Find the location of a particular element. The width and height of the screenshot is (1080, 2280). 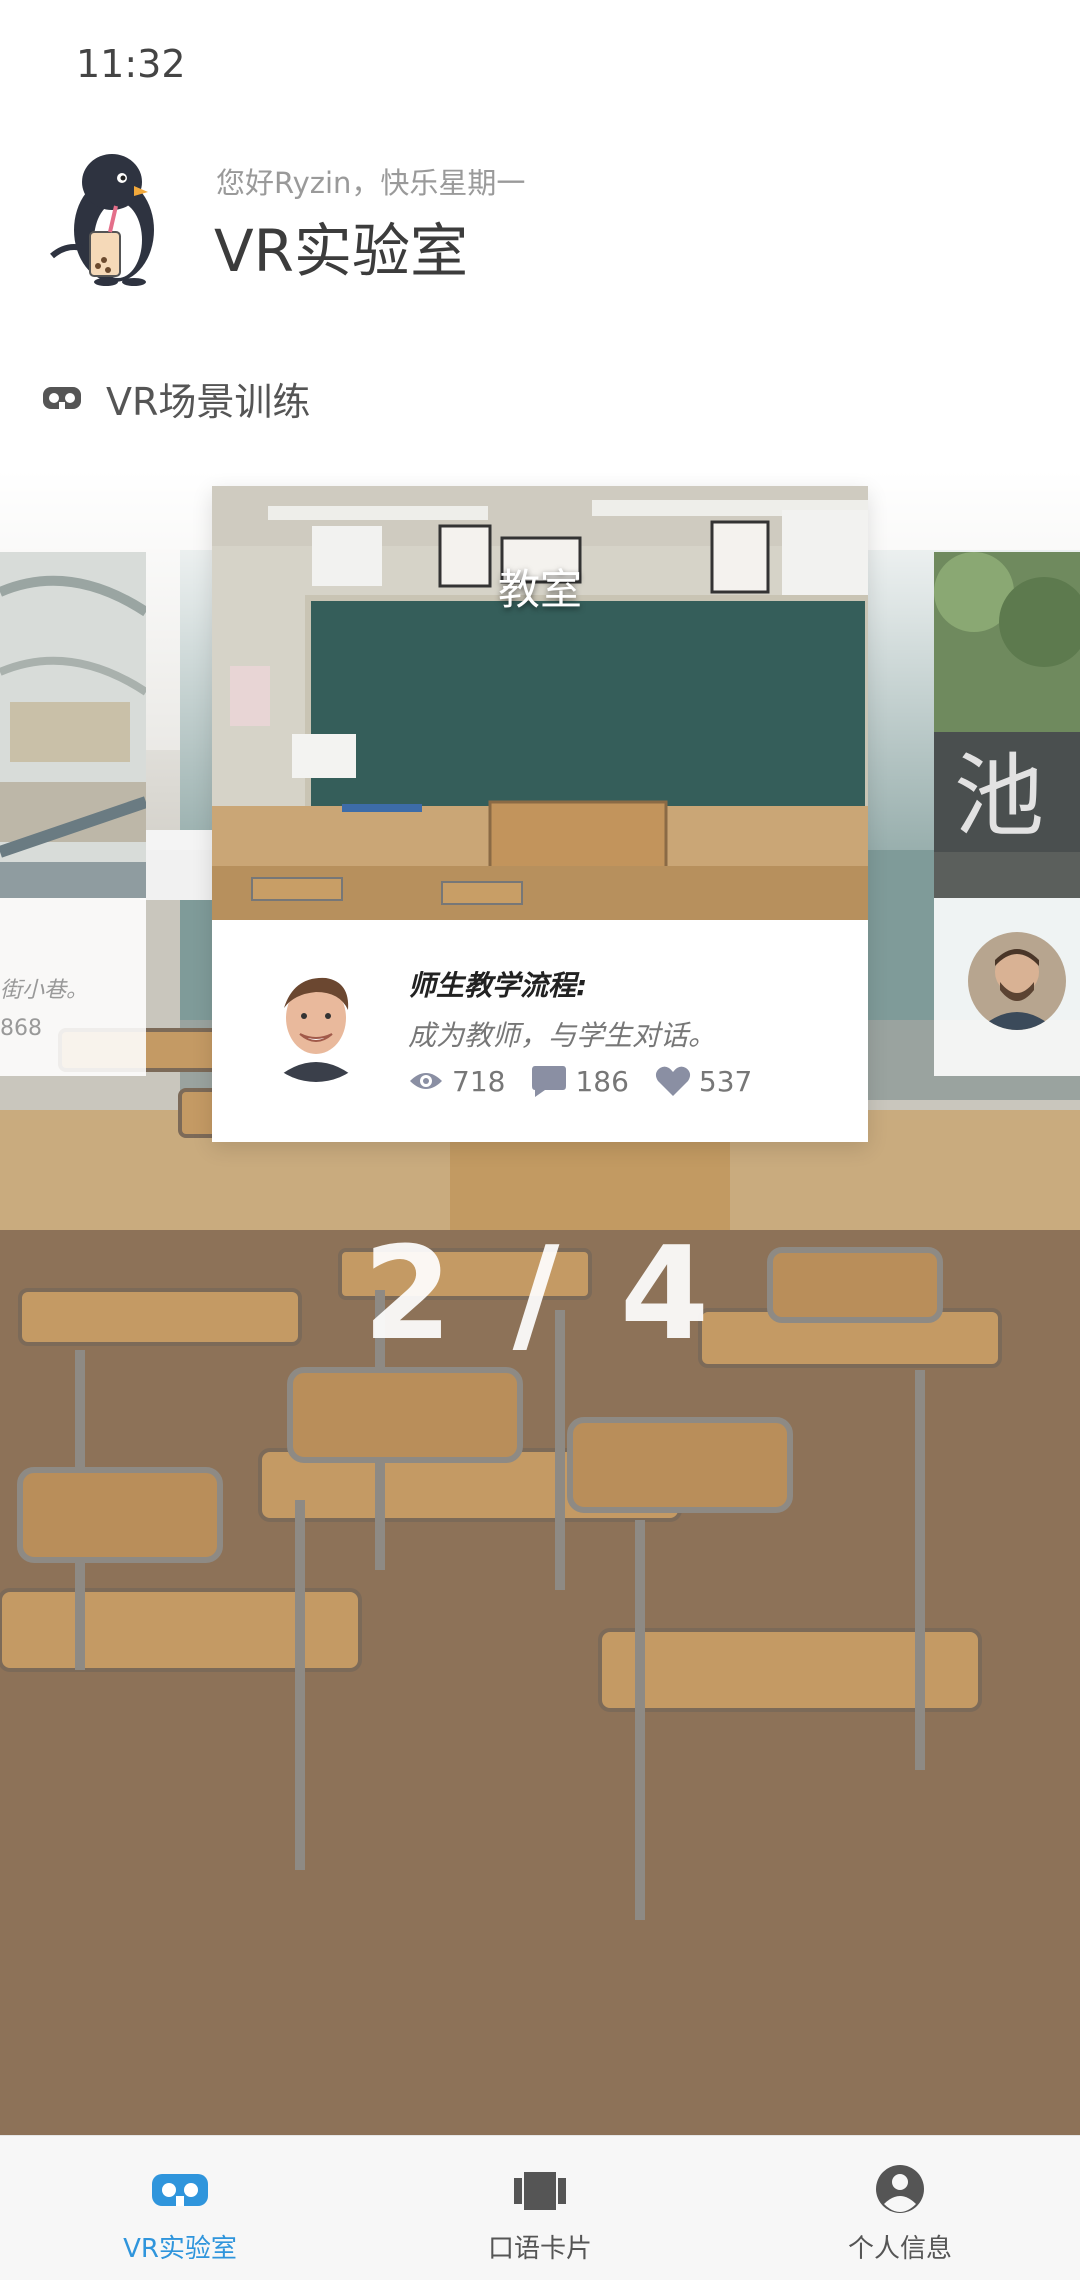

section-header: VR场景训练 is located at coordinates (176, 398).